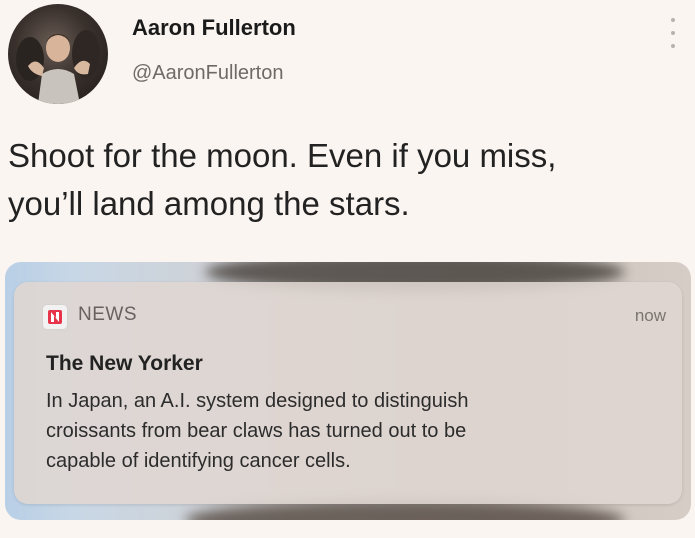 The height and width of the screenshot is (538, 695). What do you see at coordinates (198, 461) in the screenshot?
I see `notification-body-line-3: capable of identifying cancer cells.` at bounding box center [198, 461].